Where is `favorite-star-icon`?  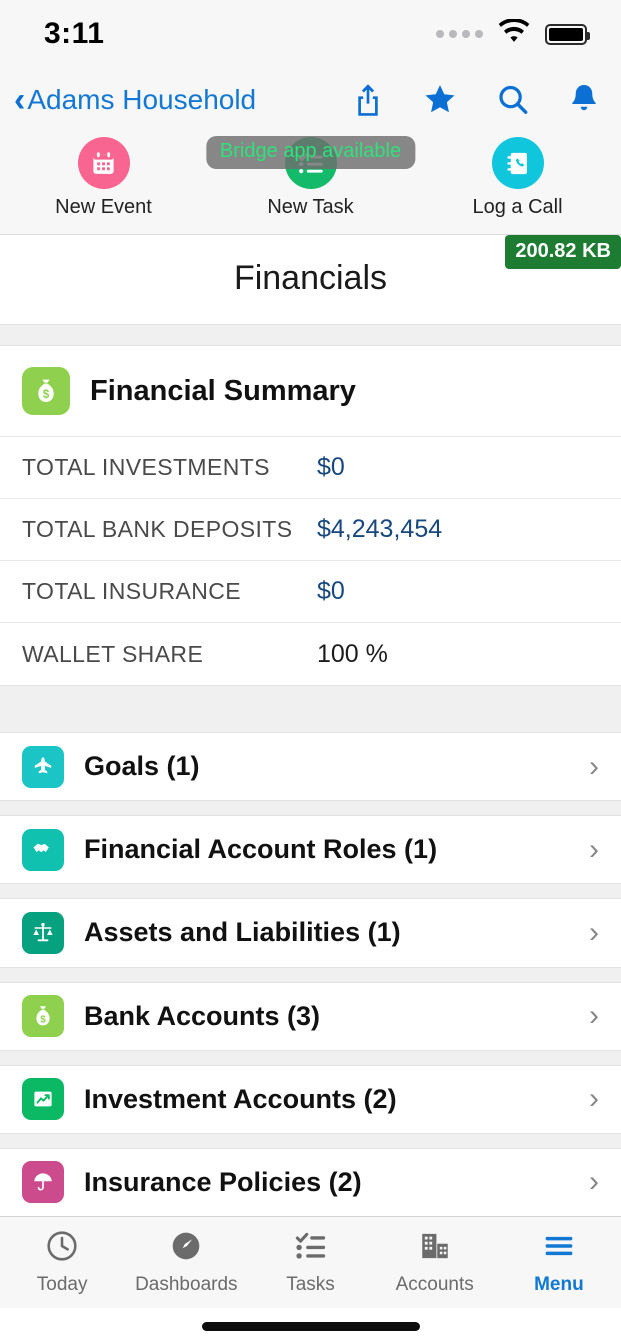 favorite-star-icon is located at coordinates (440, 99).